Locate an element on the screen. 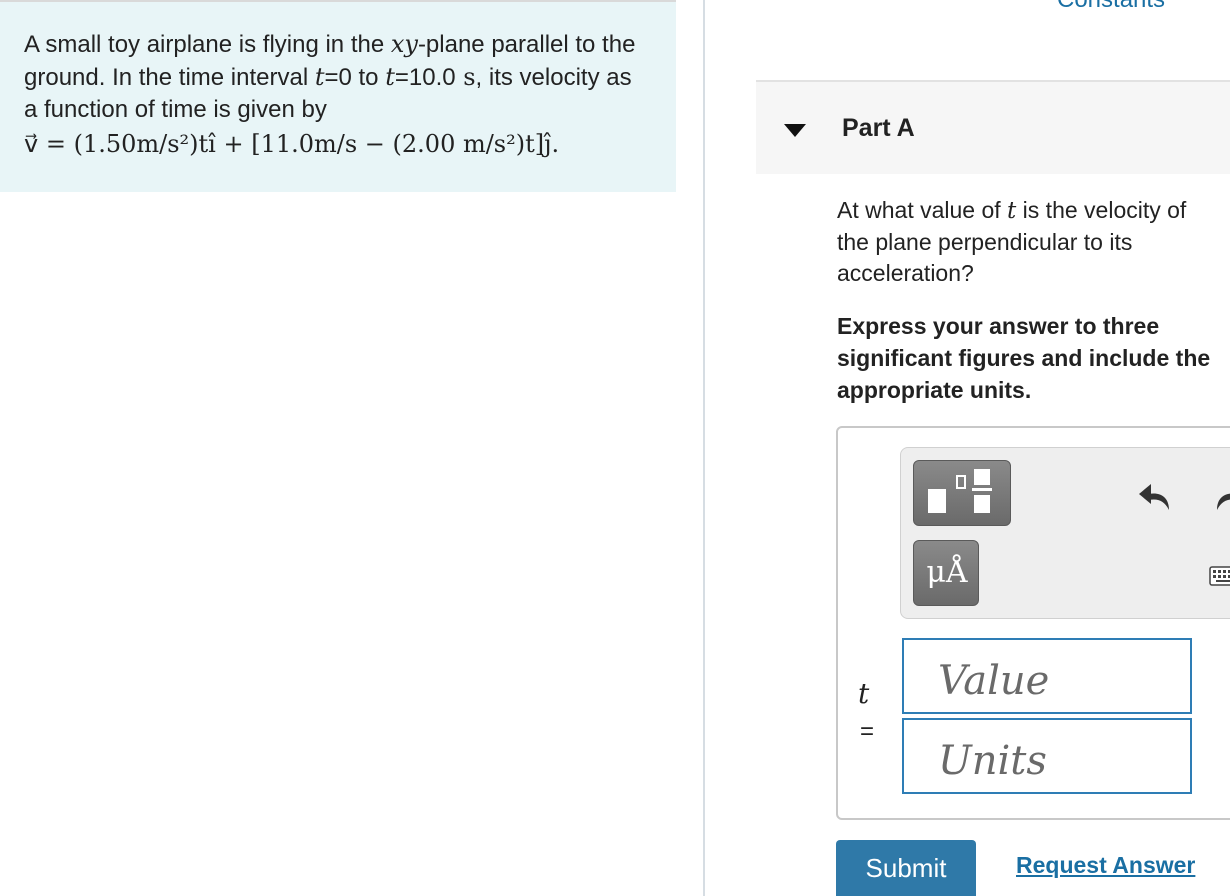  unit-seconds: s is located at coordinates (465, 77).